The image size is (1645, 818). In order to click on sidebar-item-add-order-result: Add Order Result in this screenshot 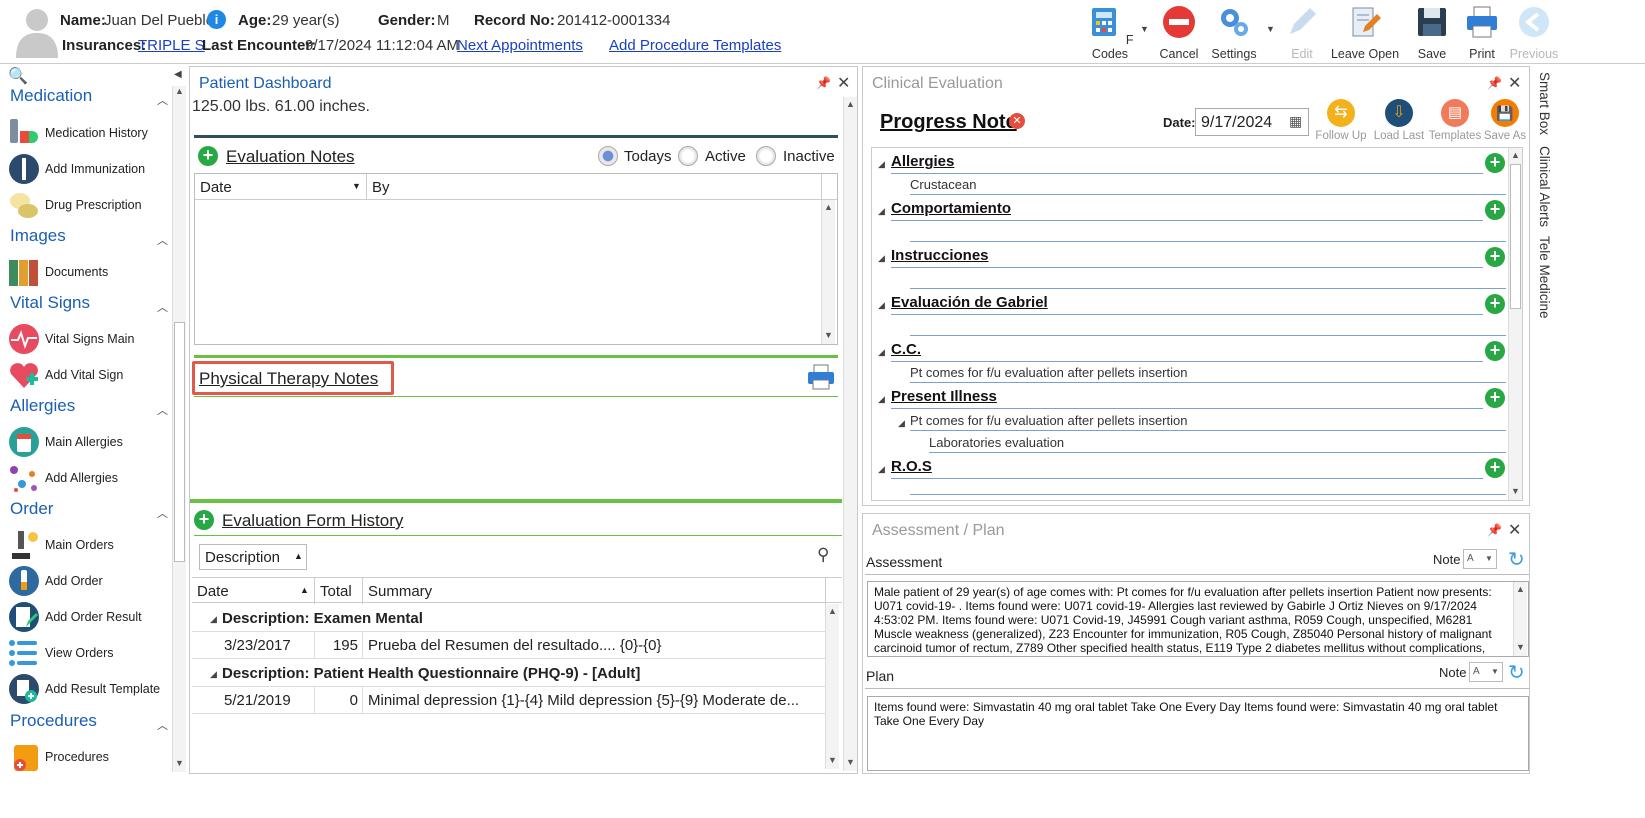, I will do `click(93, 617)`.